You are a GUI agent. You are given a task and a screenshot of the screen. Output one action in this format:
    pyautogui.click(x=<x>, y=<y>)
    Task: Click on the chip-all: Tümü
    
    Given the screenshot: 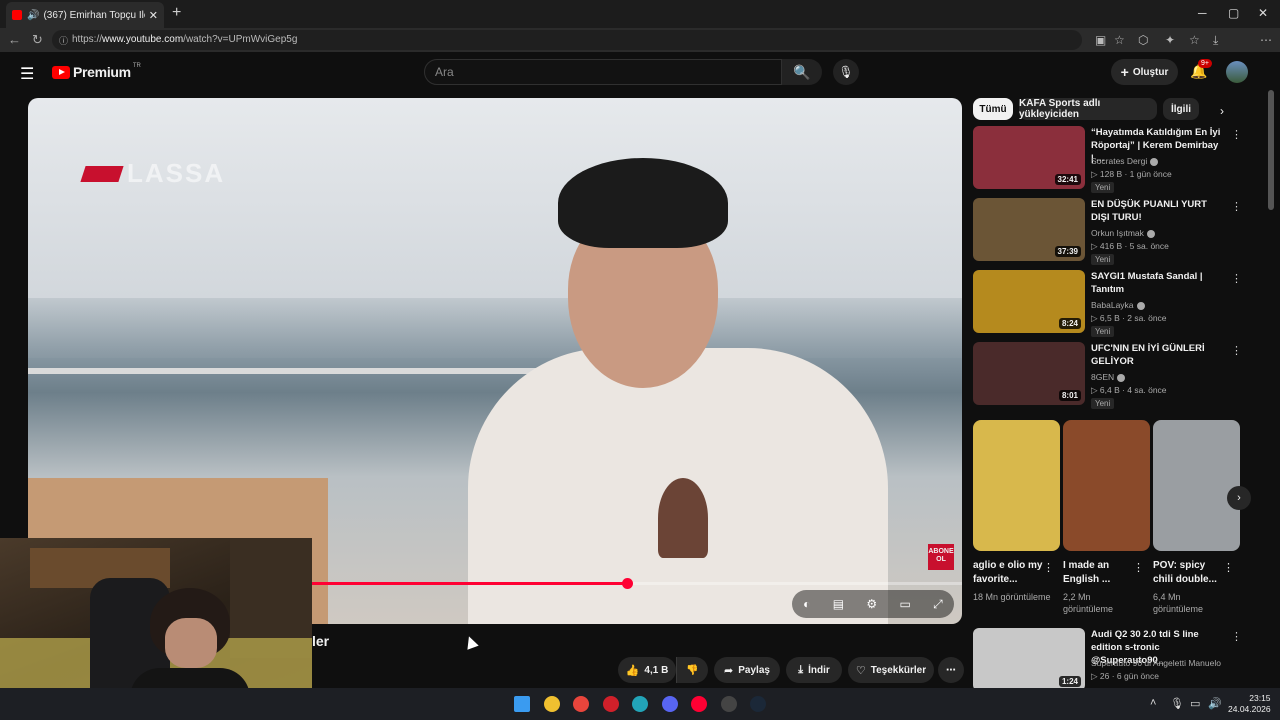 What is the action you would take?
    pyautogui.click(x=993, y=109)
    